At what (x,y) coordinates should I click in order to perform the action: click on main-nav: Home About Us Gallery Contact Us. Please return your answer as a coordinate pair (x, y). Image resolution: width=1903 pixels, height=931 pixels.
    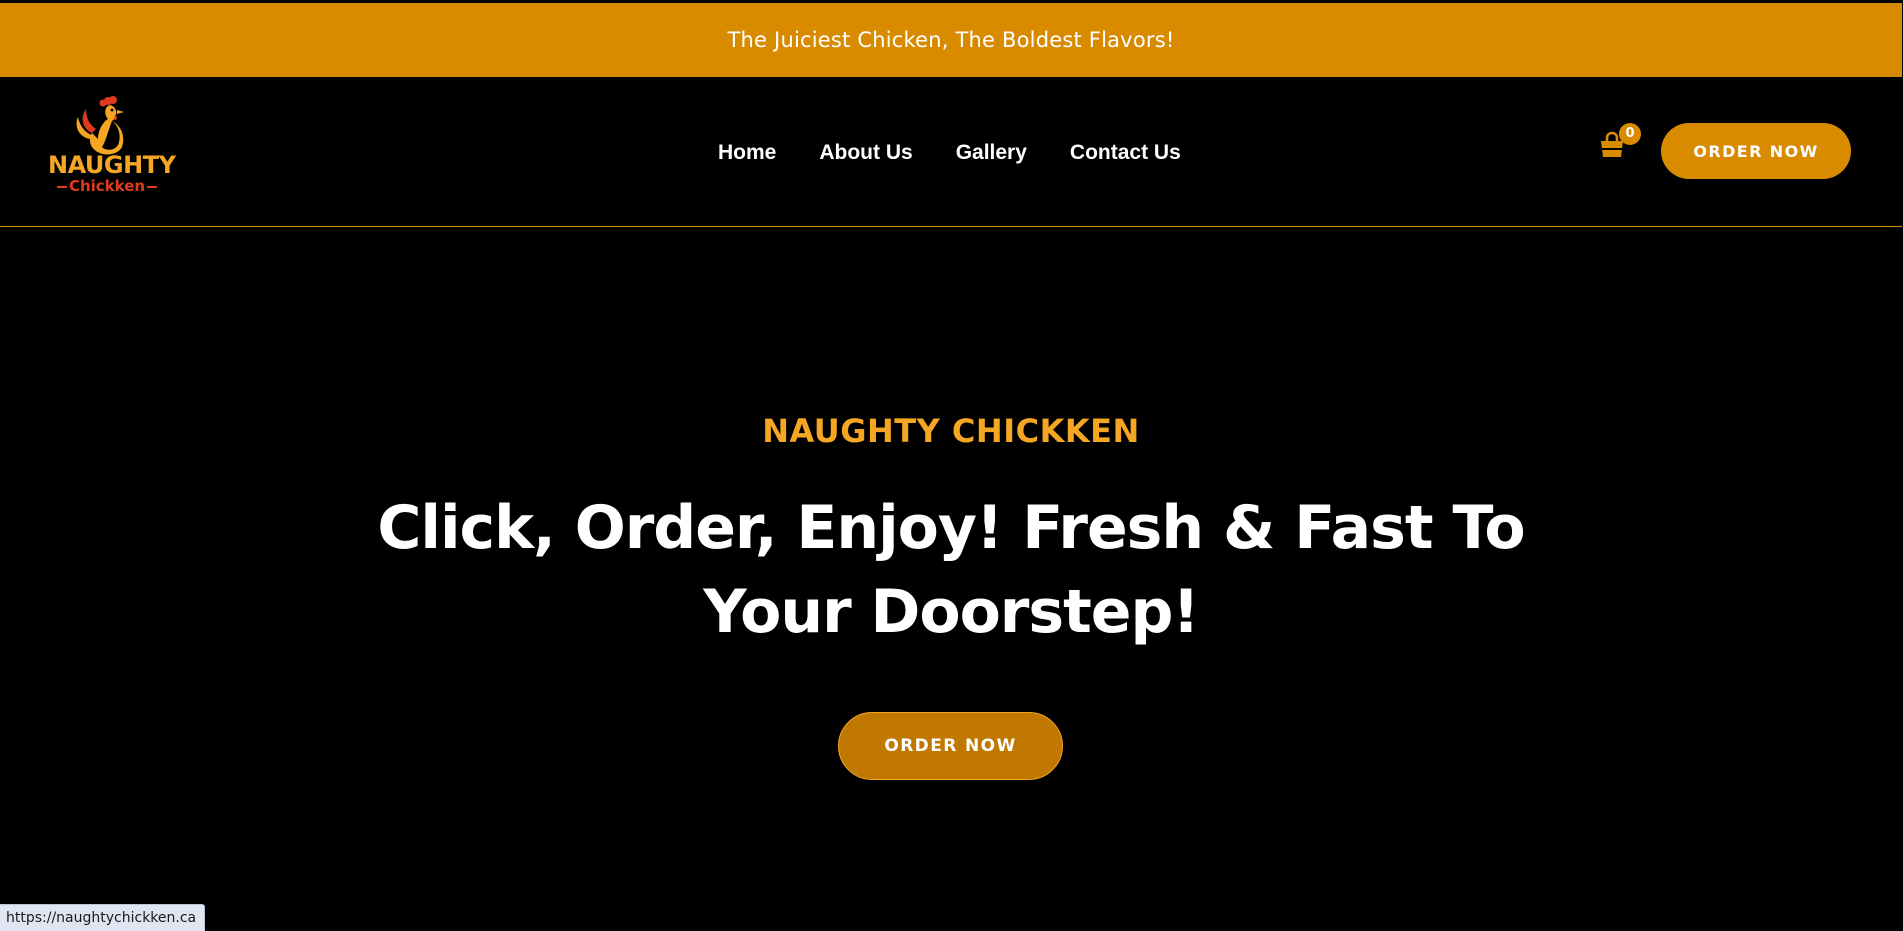
    Looking at the image, I should click on (949, 153).